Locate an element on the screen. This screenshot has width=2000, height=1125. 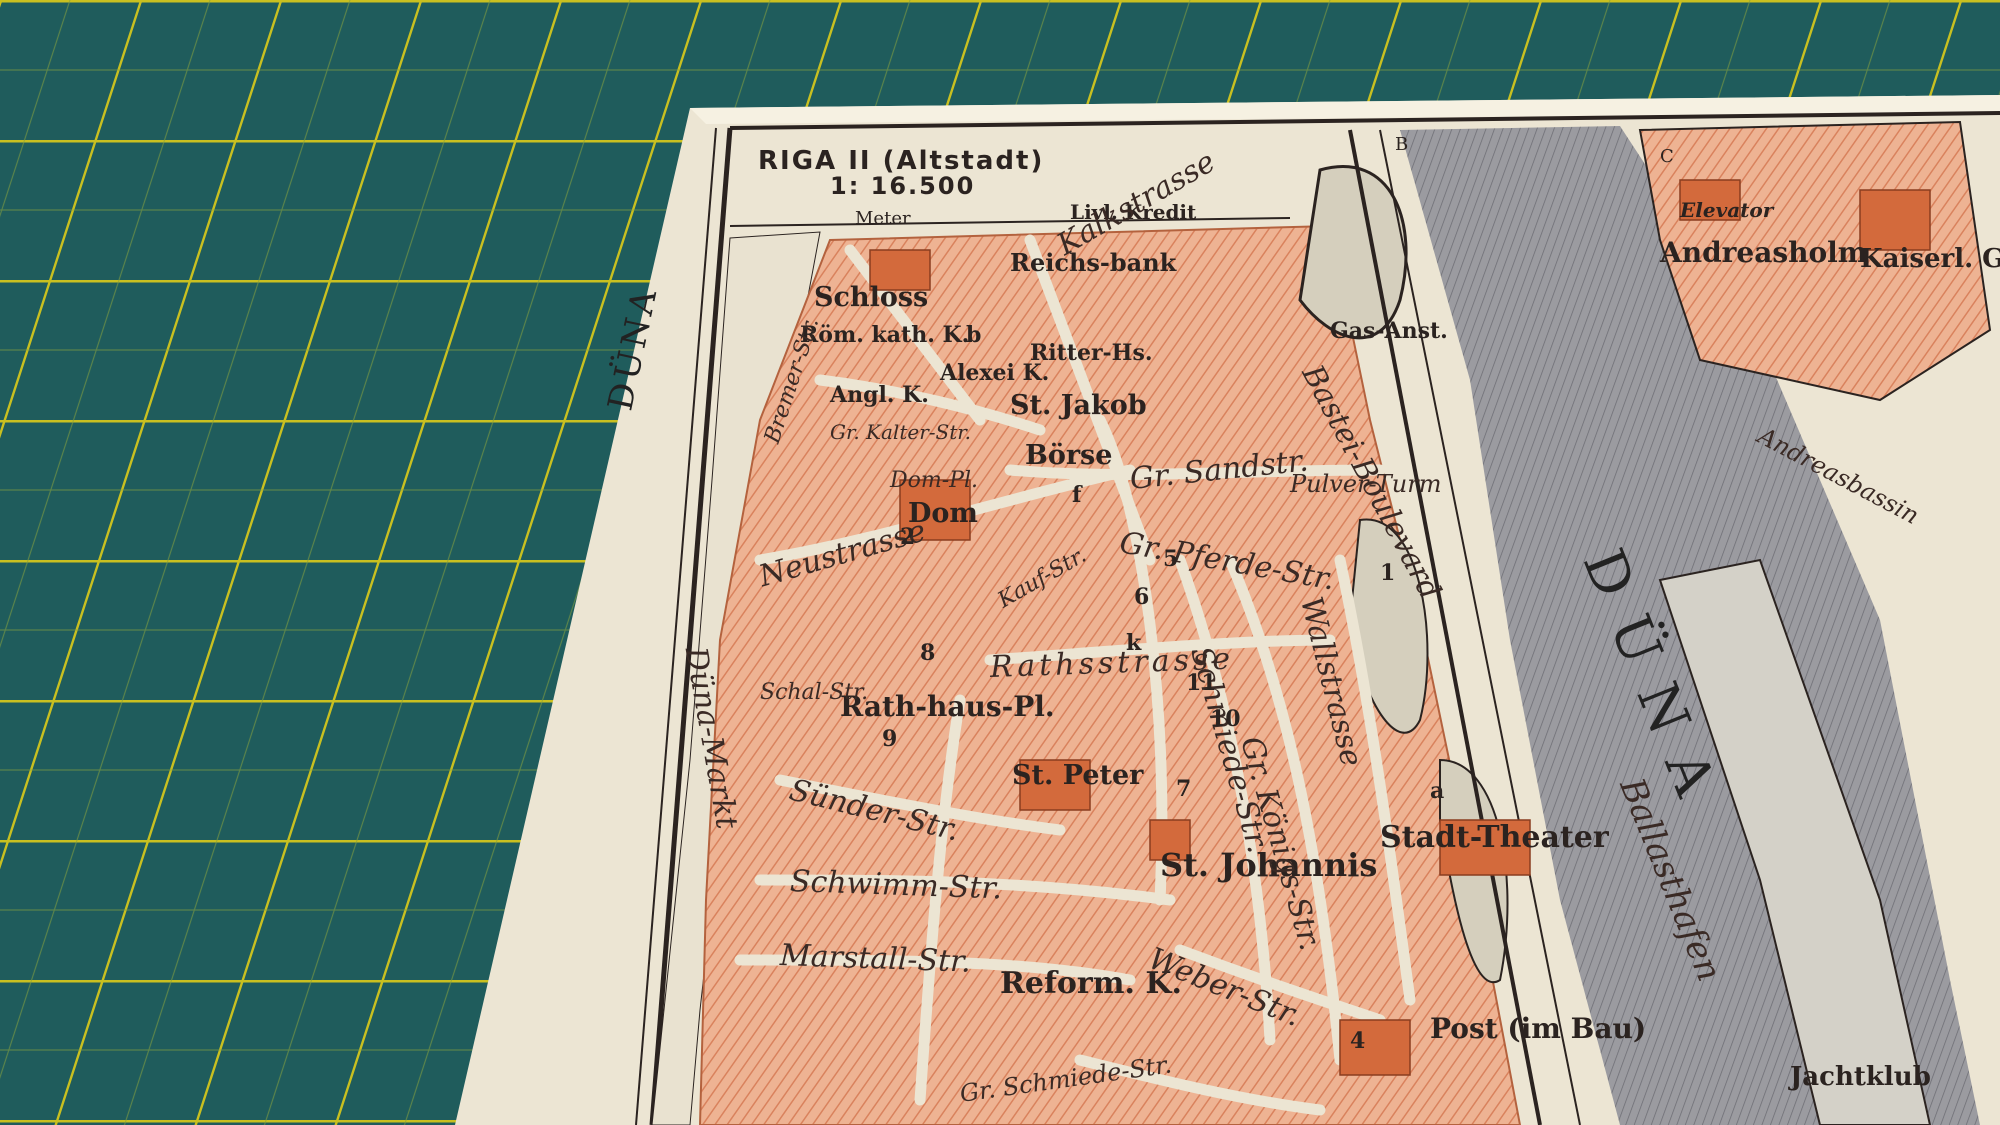
place-schloss: Schloss is located at coordinates (871, 297).